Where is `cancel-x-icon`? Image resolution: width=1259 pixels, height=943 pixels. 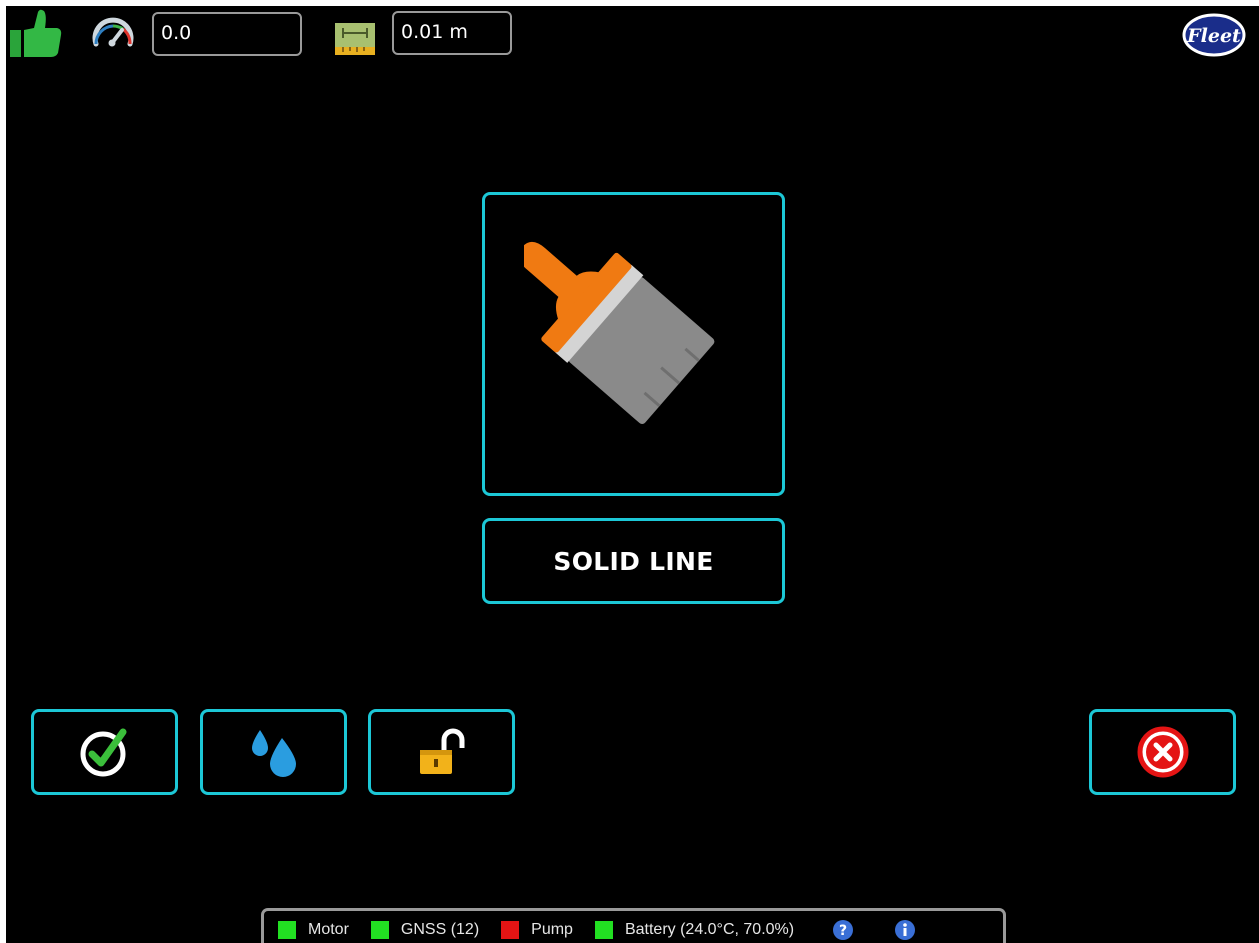
cancel-x-icon is located at coordinates (1162, 752).